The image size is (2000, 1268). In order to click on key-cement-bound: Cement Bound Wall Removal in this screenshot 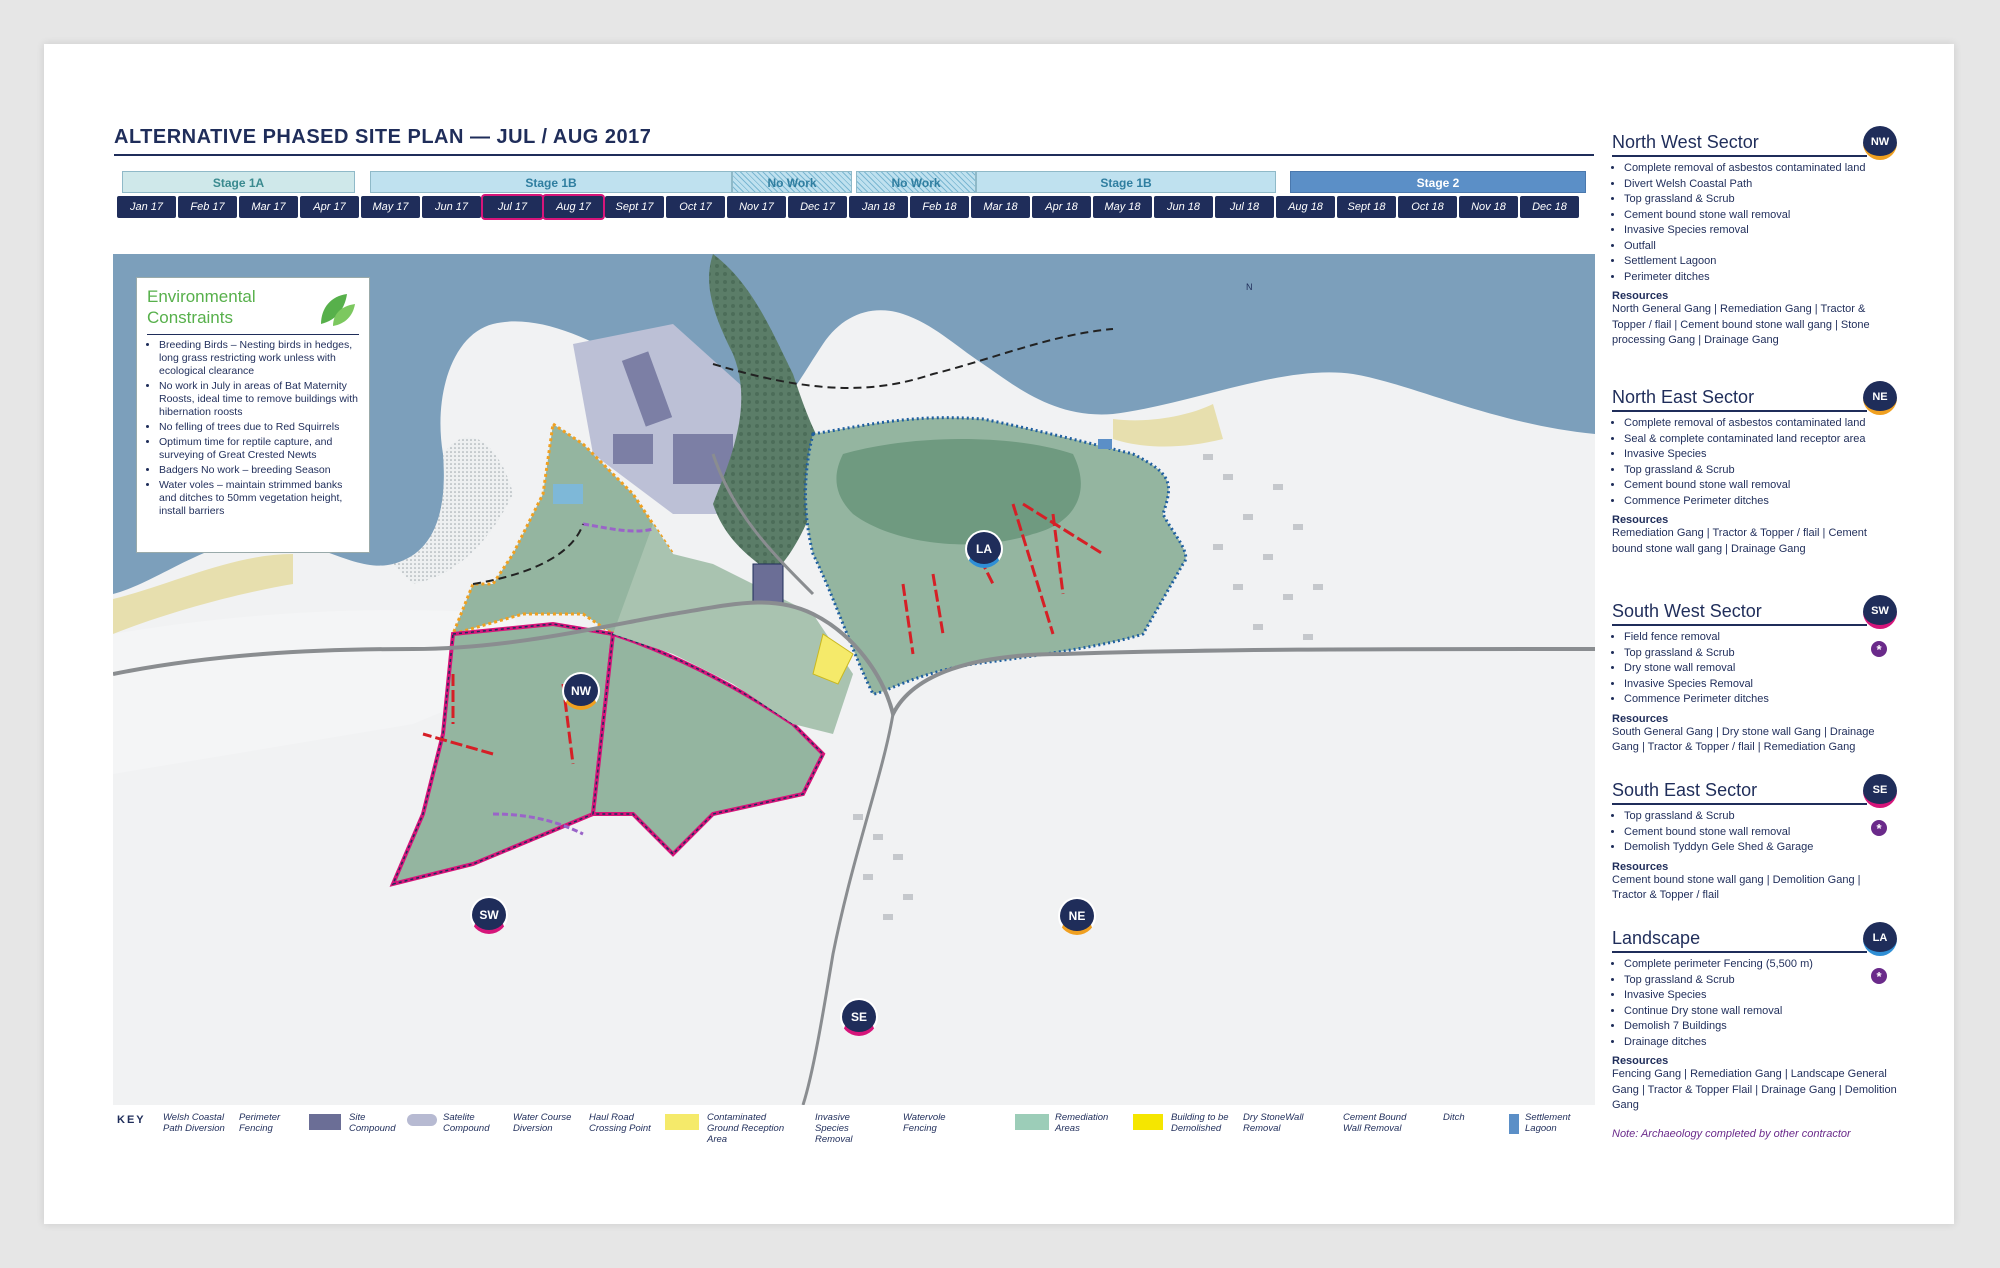, I will do `click(1375, 1123)`.